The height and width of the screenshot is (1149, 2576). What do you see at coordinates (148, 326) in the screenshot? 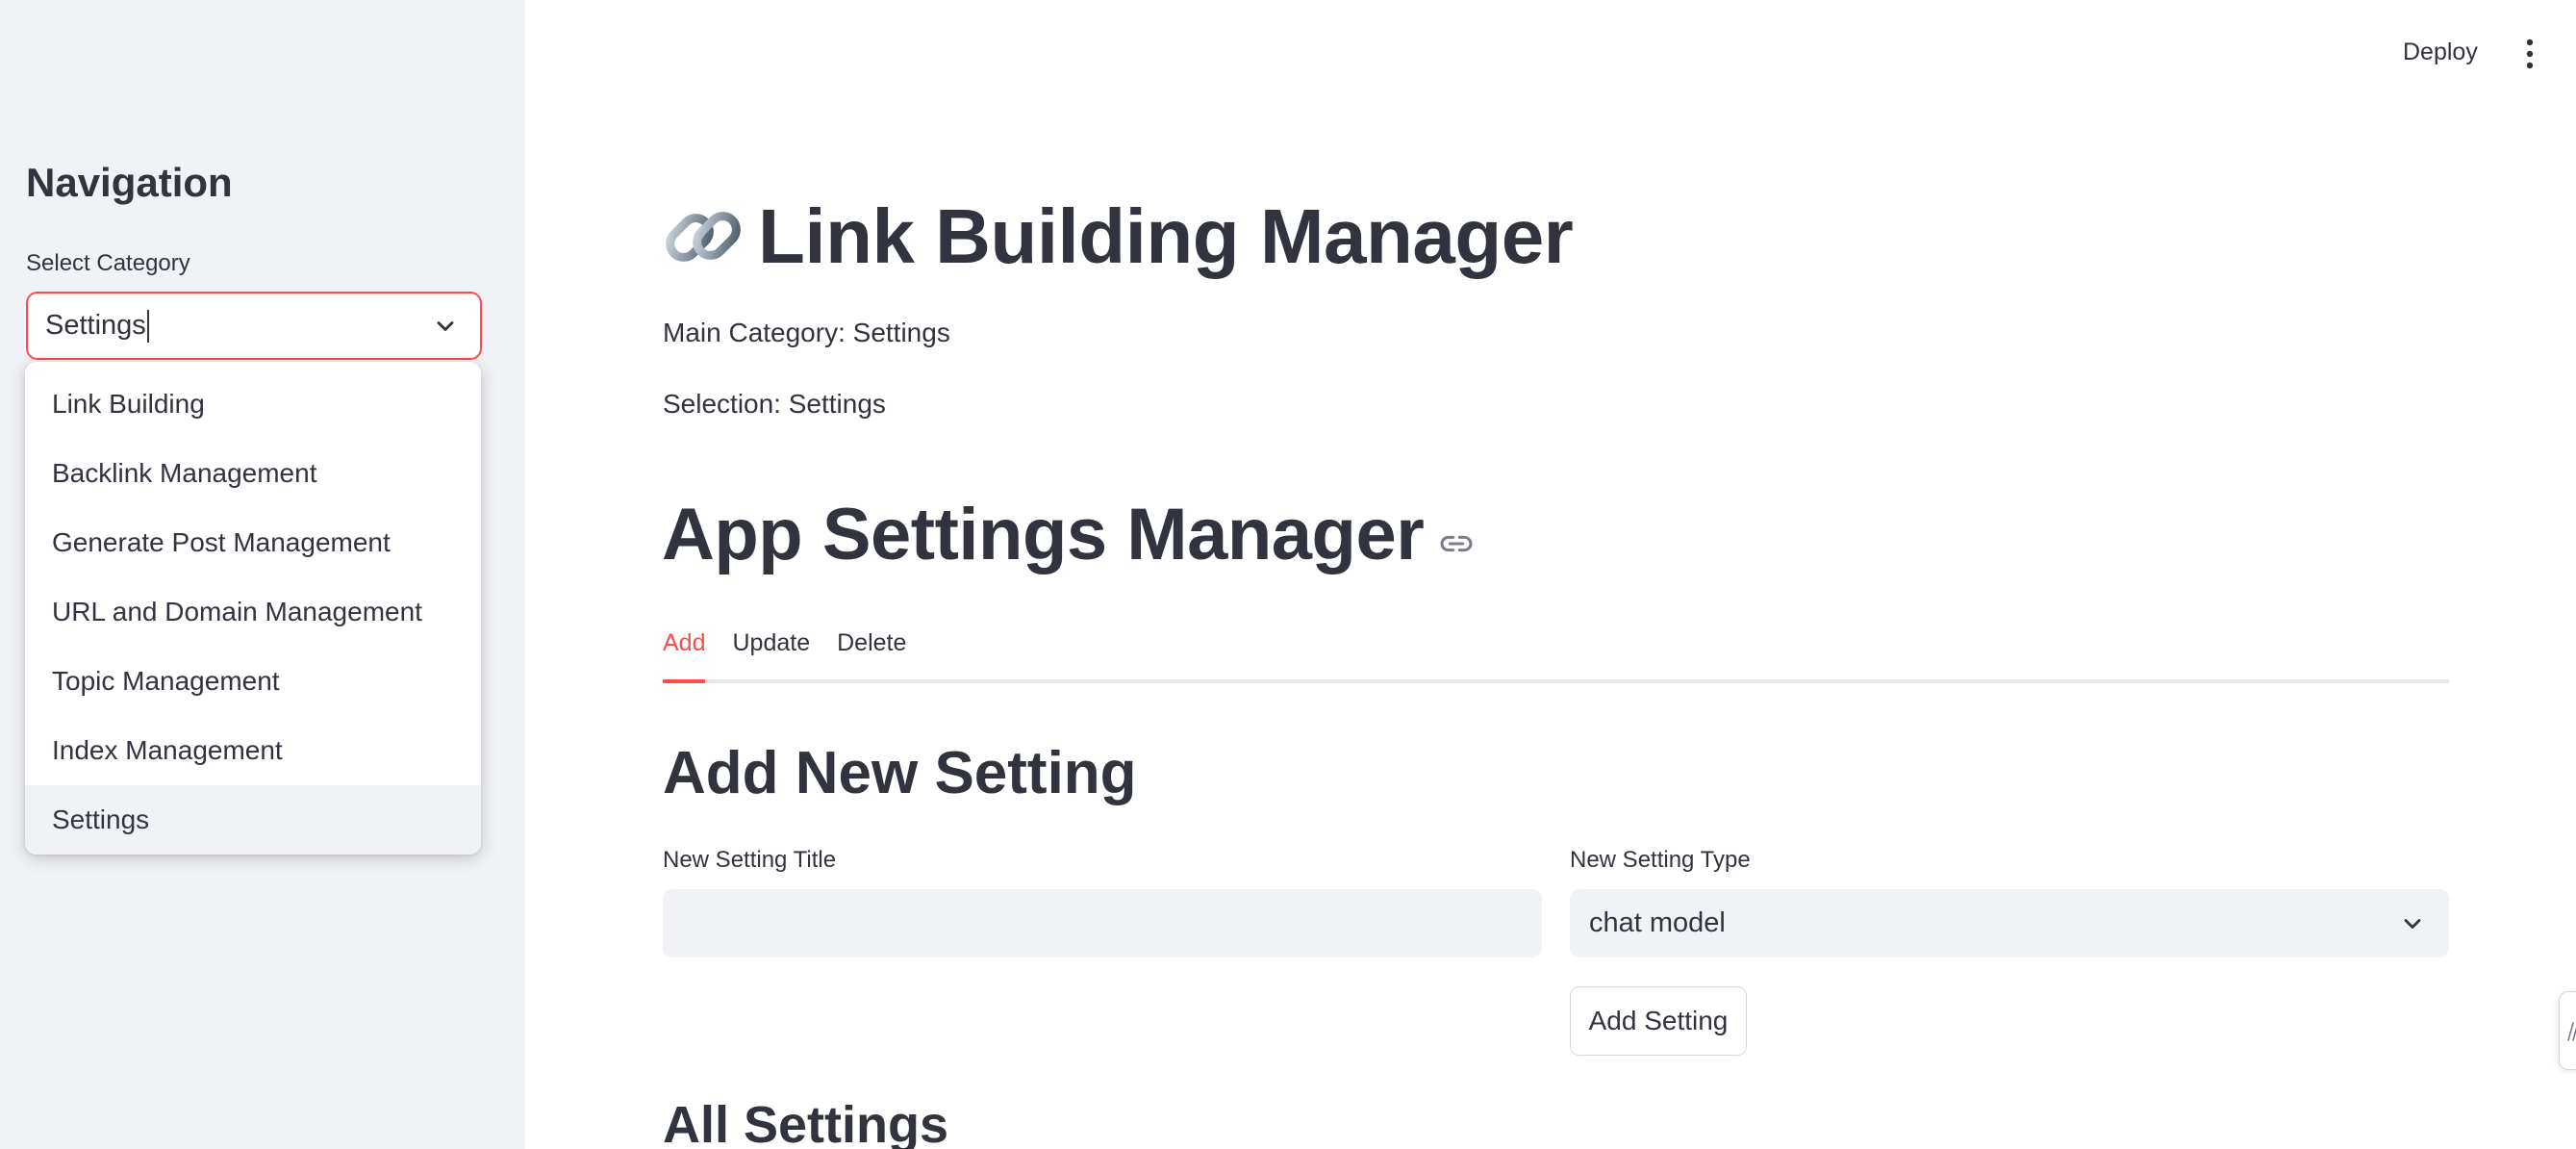
I see `text-cursor` at bounding box center [148, 326].